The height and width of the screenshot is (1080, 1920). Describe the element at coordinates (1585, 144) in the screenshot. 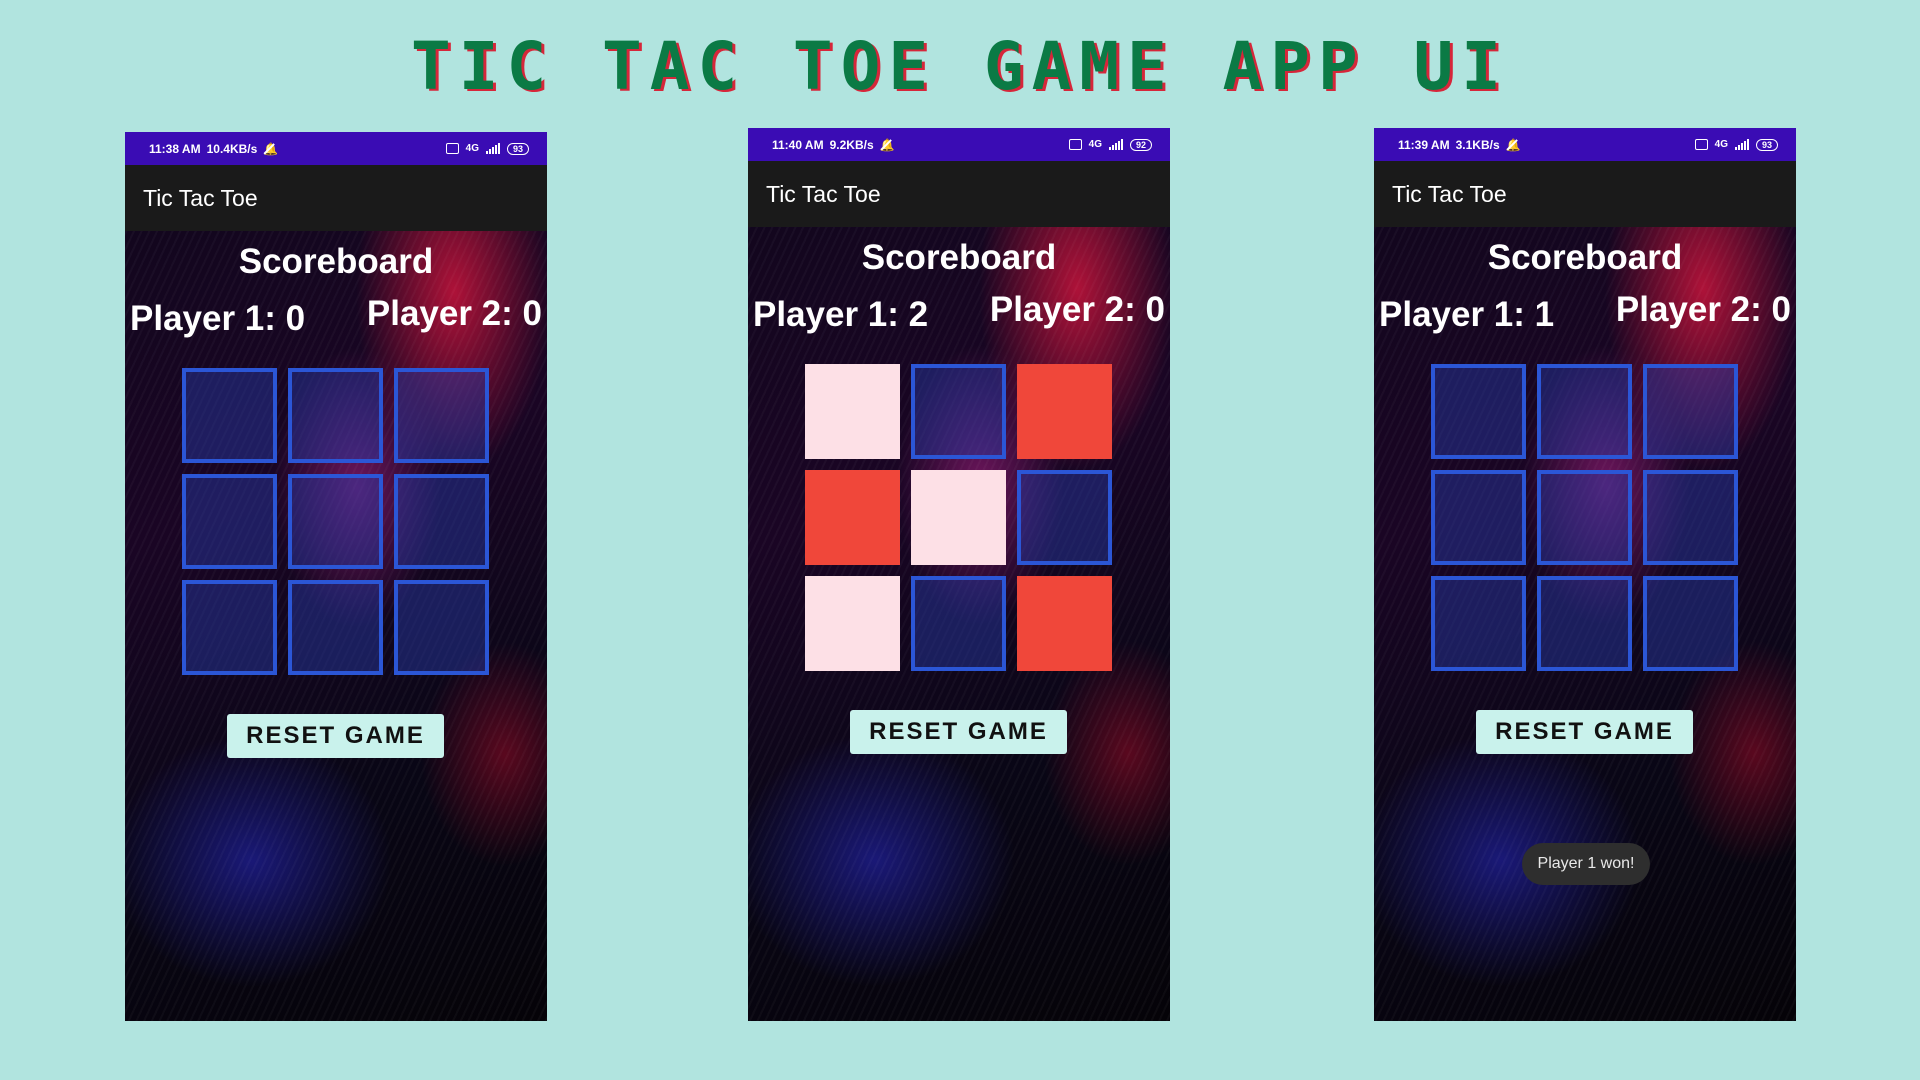

I see `status-bar: 11:39 AM 3.1KB/s 🔔 4G 93` at that location.